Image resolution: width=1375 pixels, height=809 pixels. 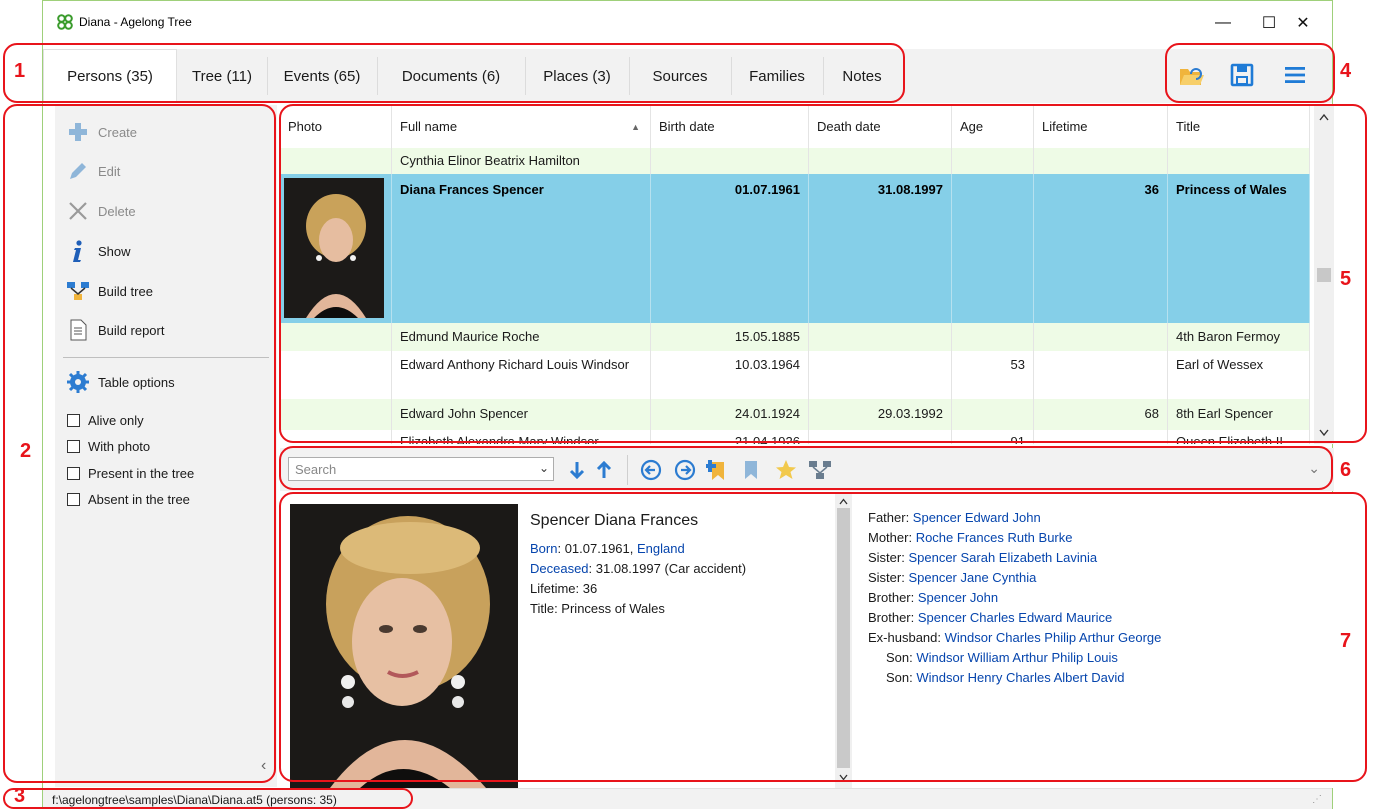 What do you see at coordinates (135, 22) in the screenshot?
I see `window-title: Diana - Agelong Tree` at bounding box center [135, 22].